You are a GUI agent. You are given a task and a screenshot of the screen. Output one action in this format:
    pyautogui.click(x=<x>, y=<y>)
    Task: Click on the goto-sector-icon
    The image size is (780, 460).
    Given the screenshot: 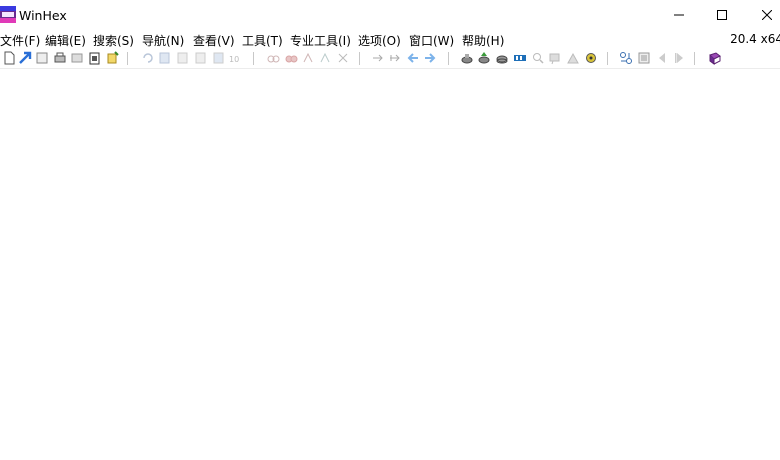 What is the action you would take?
    pyautogui.click(x=395, y=58)
    